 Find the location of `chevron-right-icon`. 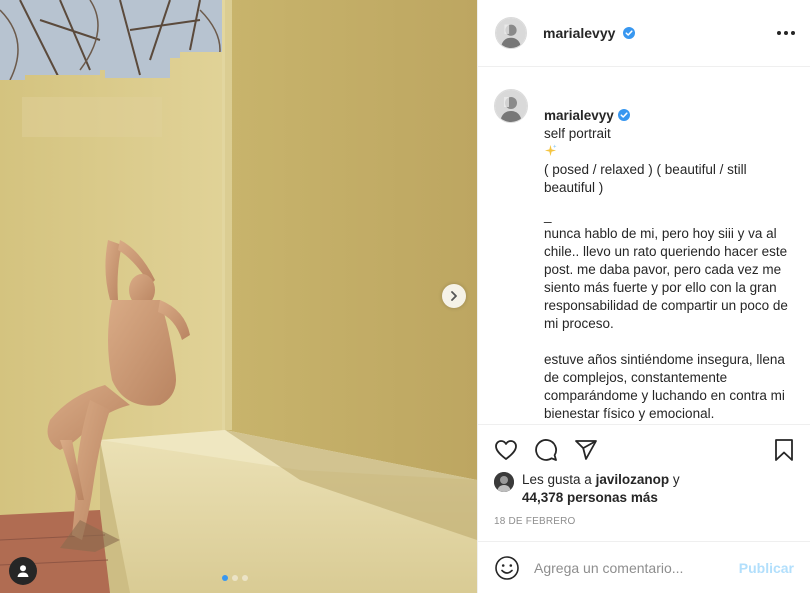

chevron-right-icon is located at coordinates (454, 296).